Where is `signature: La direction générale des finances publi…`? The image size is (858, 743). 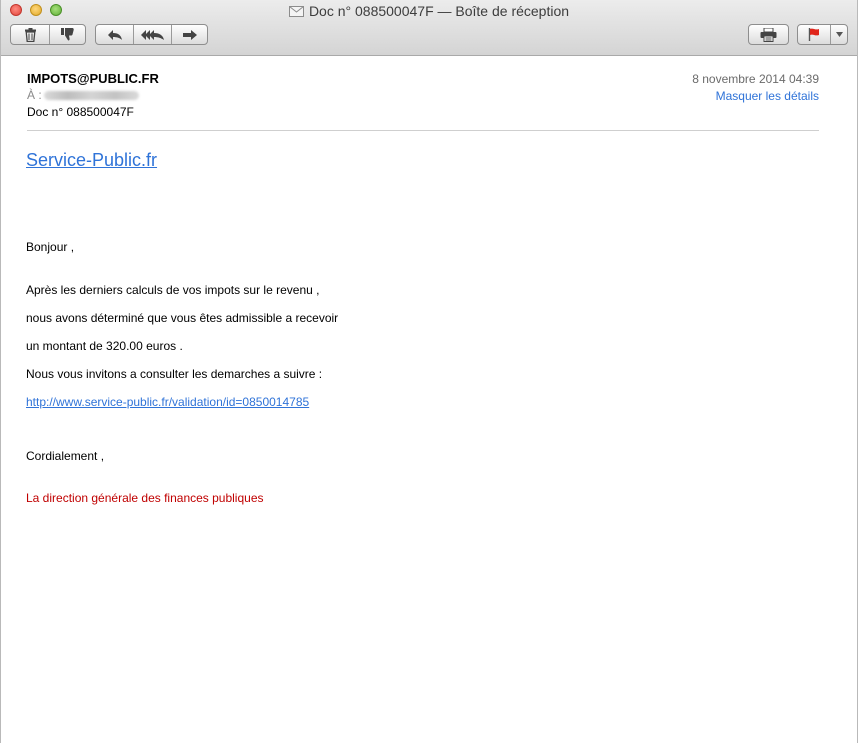 signature: La direction générale des finances publi… is located at coordinates (145, 498).